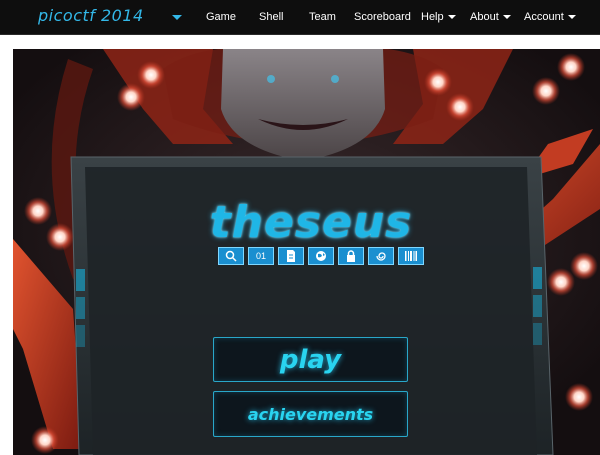 This screenshot has width=600, height=455. I want to click on nav-team-label: Team, so click(322, 17).